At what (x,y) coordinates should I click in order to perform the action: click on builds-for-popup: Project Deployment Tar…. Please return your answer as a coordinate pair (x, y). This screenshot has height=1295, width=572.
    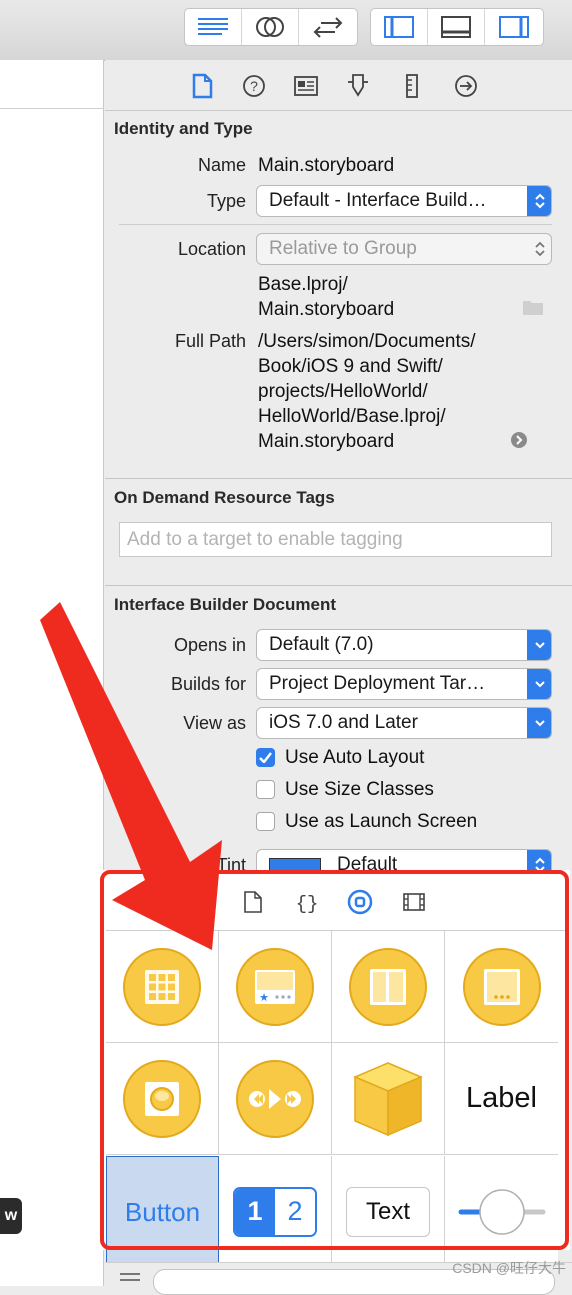
    Looking at the image, I should click on (404, 684).